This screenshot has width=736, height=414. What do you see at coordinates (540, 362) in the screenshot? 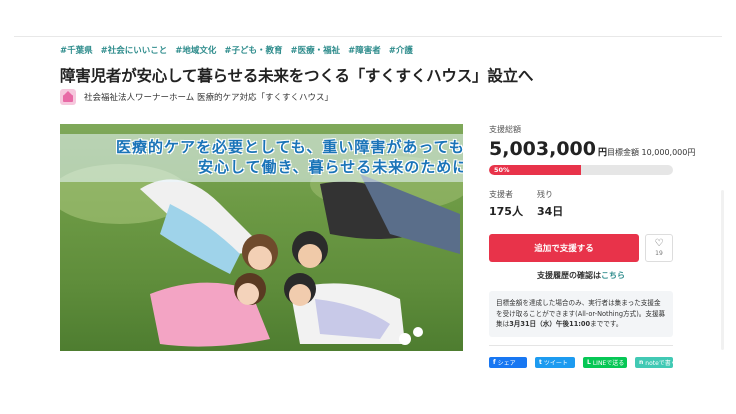
I see `twitter-icon: t` at bounding box center [540, 362].